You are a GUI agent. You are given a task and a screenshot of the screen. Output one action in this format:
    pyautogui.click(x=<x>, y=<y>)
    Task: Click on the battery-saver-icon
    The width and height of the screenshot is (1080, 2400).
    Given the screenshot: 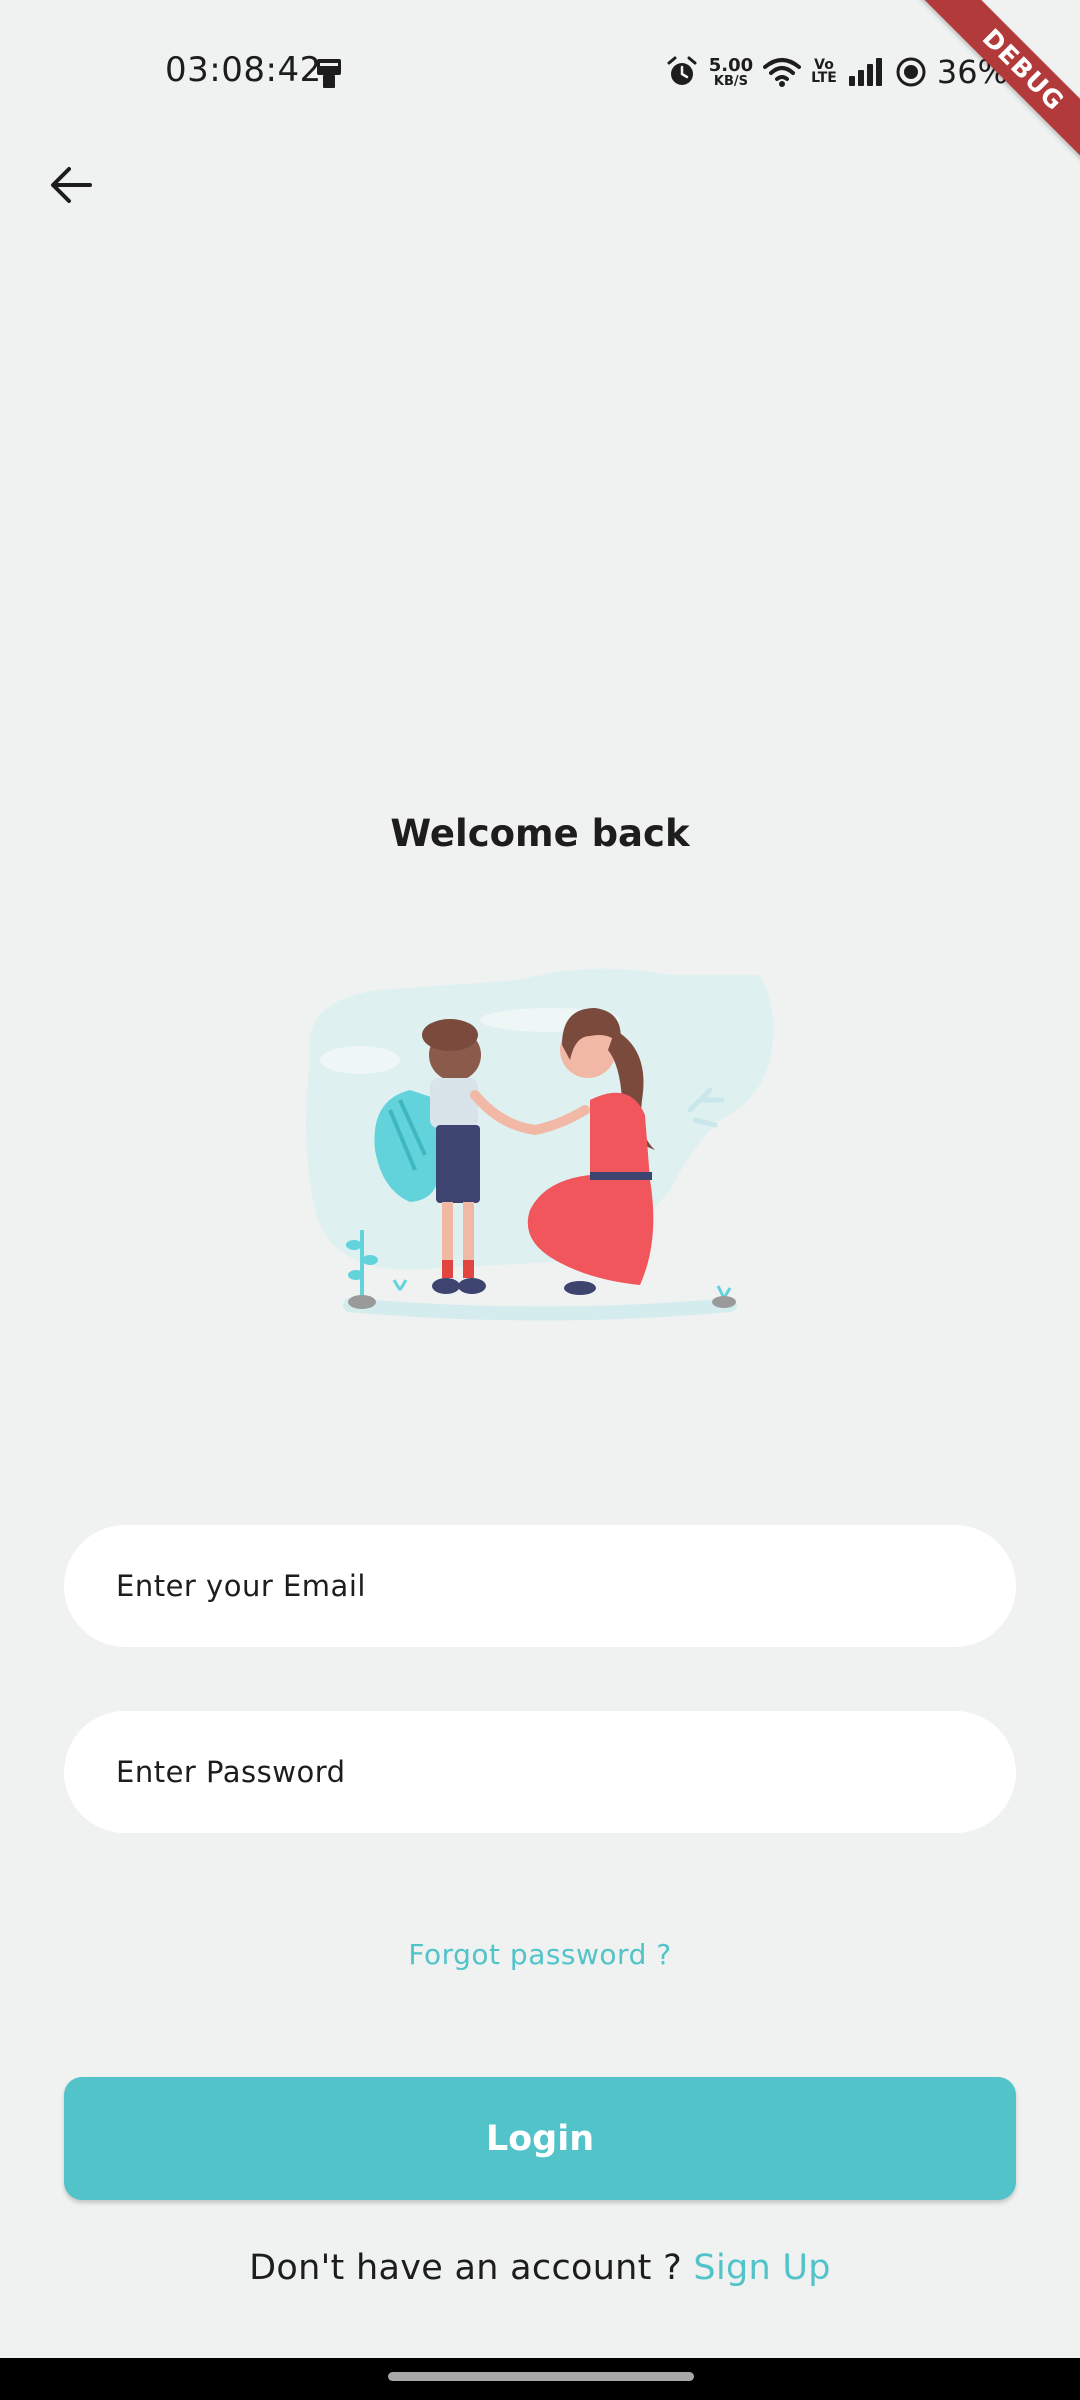 What is the action you would take?
    pyautogui.click(x=911, y=72)
    